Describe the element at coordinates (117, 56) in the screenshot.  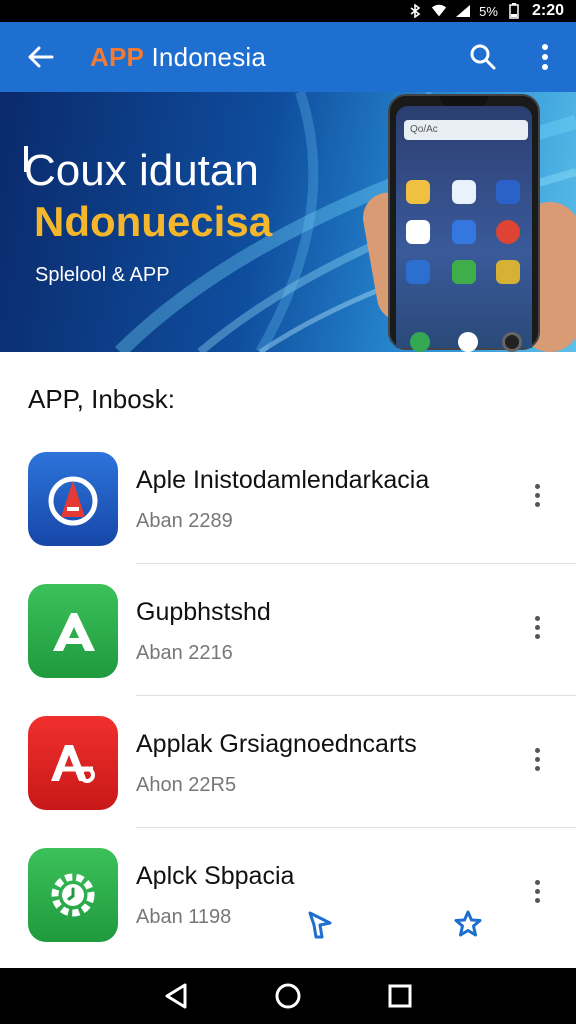
I see `app-title-accent: APP` at that location.